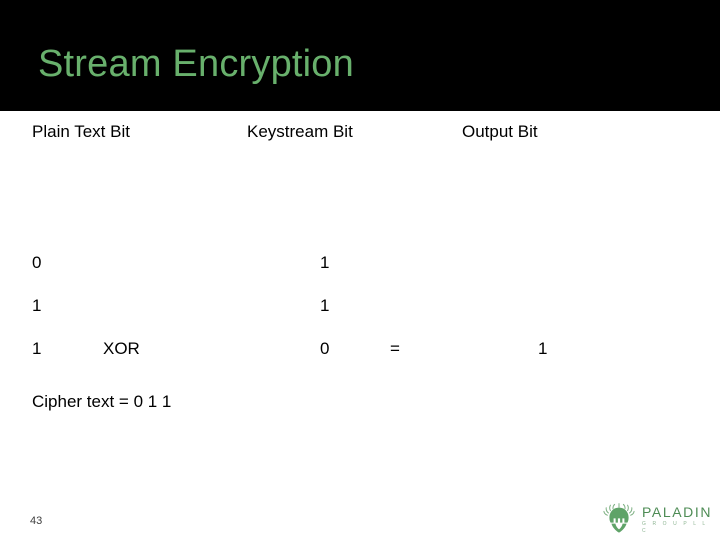  I want to click on paladin-logo: PALADIN G R O U P L L C, so click(656, 518).